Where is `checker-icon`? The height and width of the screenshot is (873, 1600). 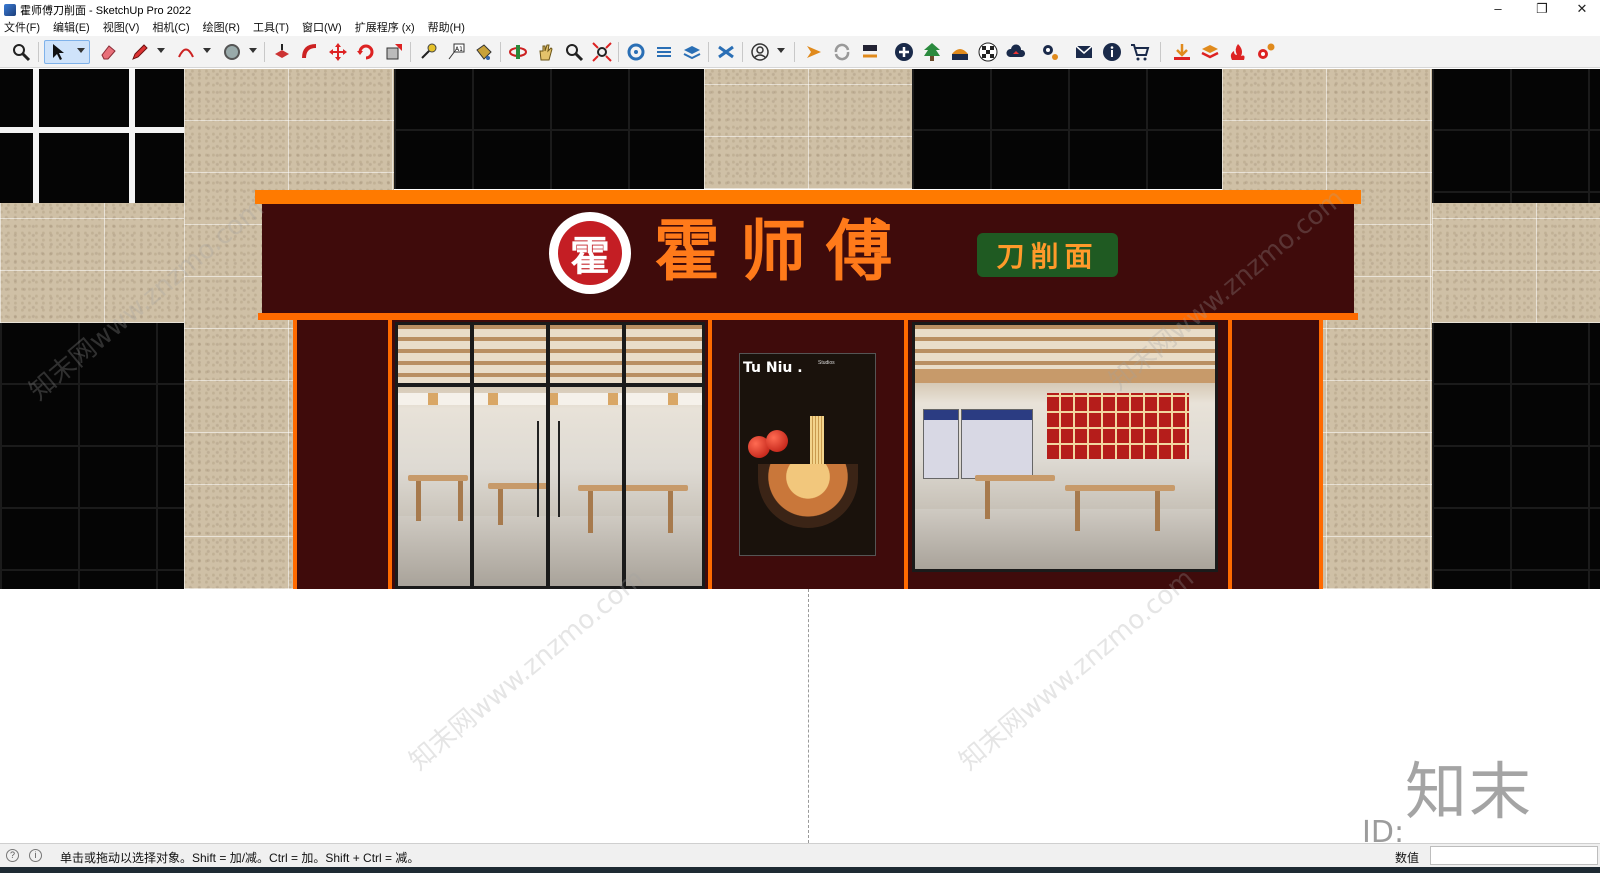
checker-icon is located at coordinates (988, 52).